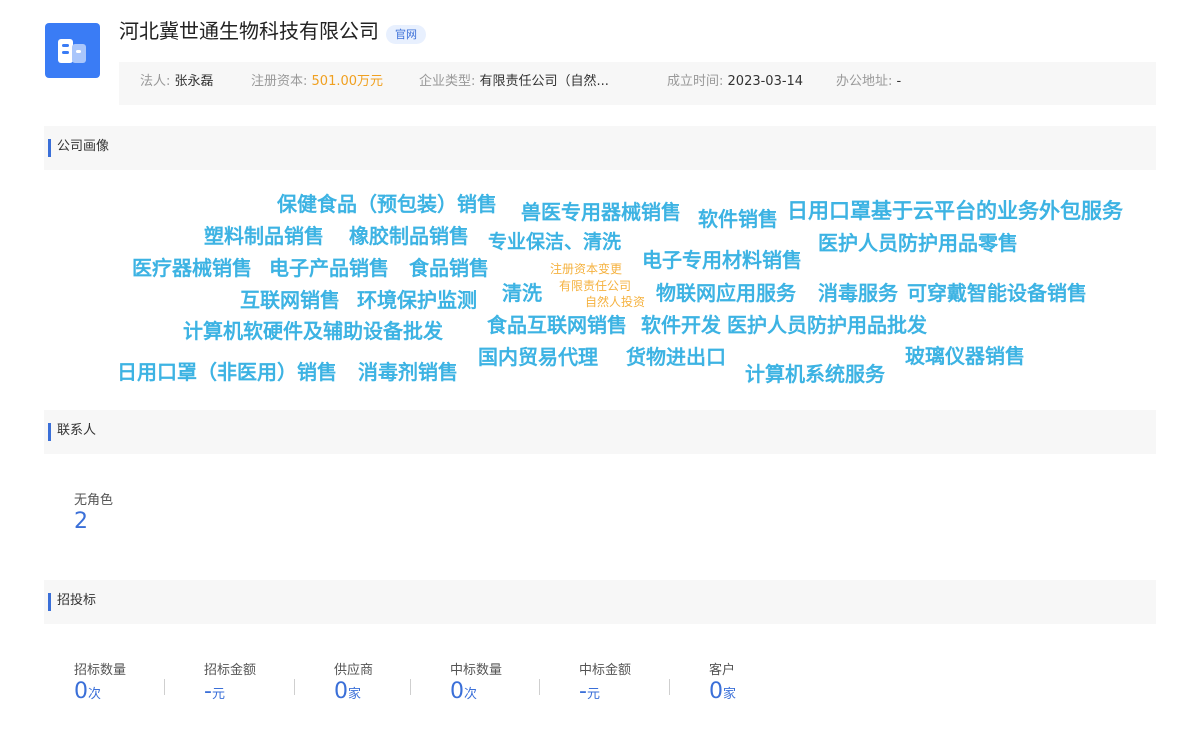 This screenshot has width=1200, height=752. I want to click on wordcloud-word: 软件销售, so click(738, 219).